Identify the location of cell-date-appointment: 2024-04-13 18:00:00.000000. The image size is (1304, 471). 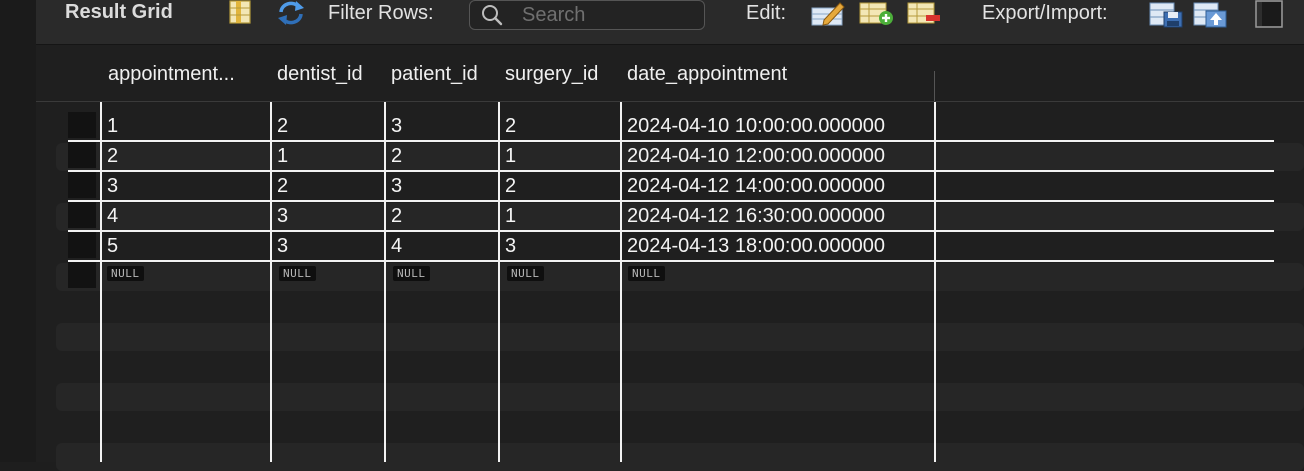
(753, 245).